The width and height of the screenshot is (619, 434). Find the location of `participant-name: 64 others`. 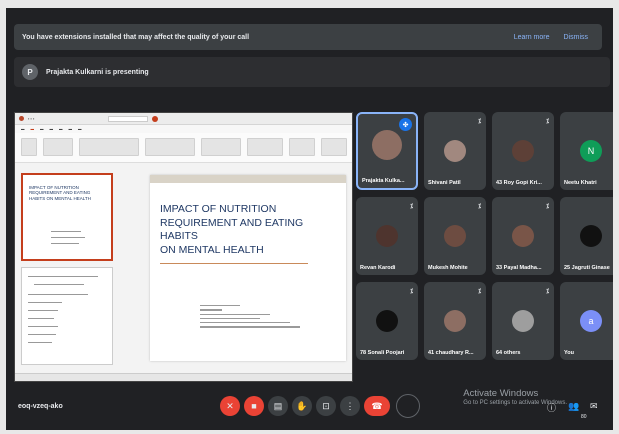

participant-name: 64 others is located at coordinates (508, 353).